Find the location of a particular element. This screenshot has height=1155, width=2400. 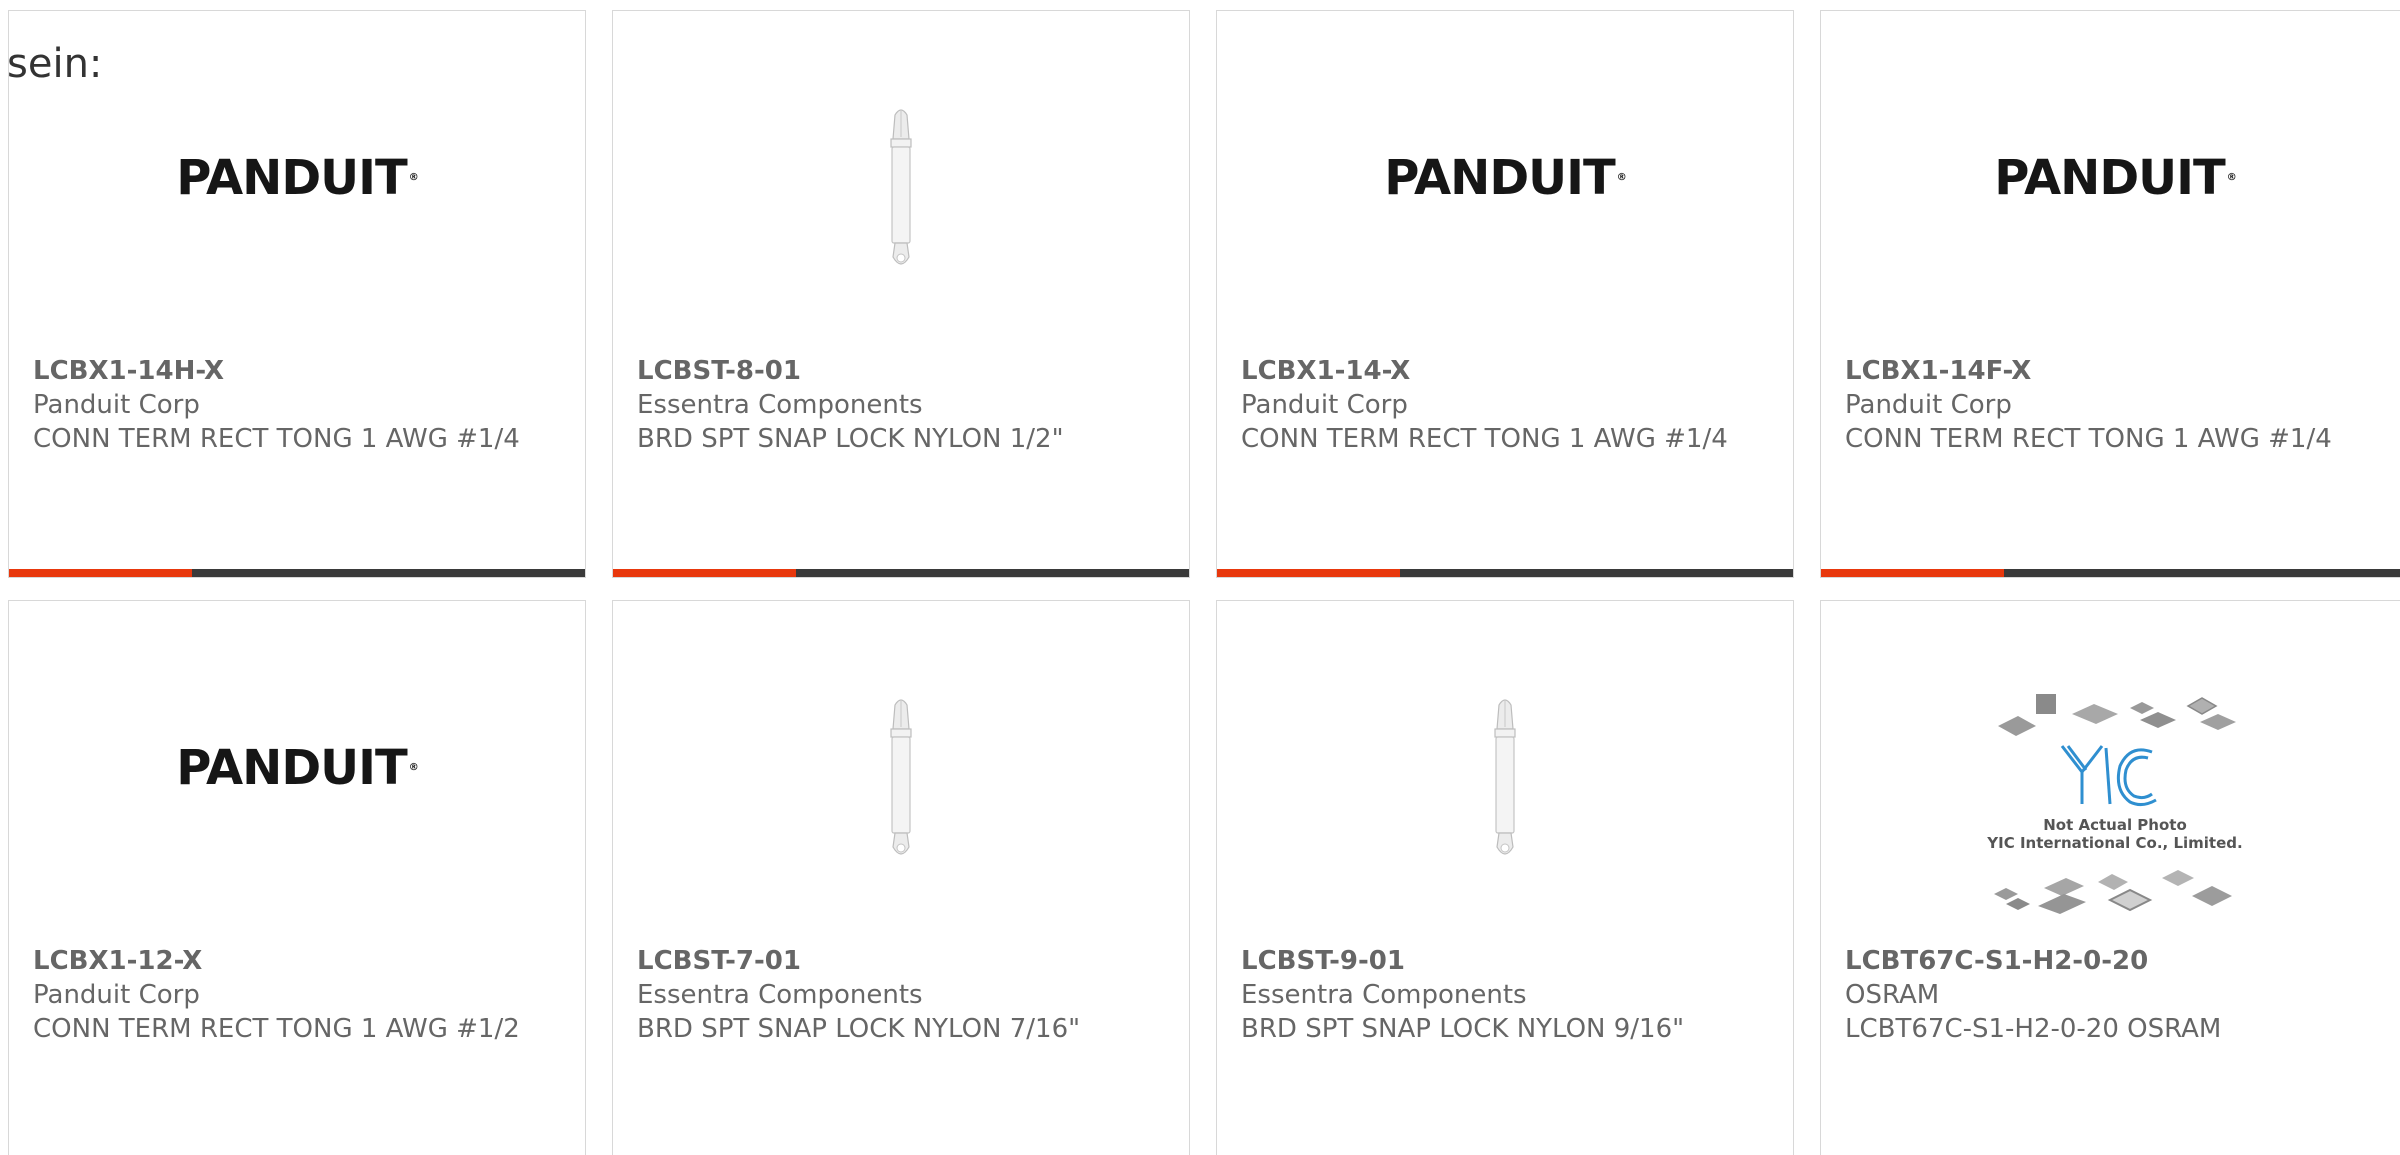

part-number-link: LCBST-8-01 is located at coordinates (901, 371).